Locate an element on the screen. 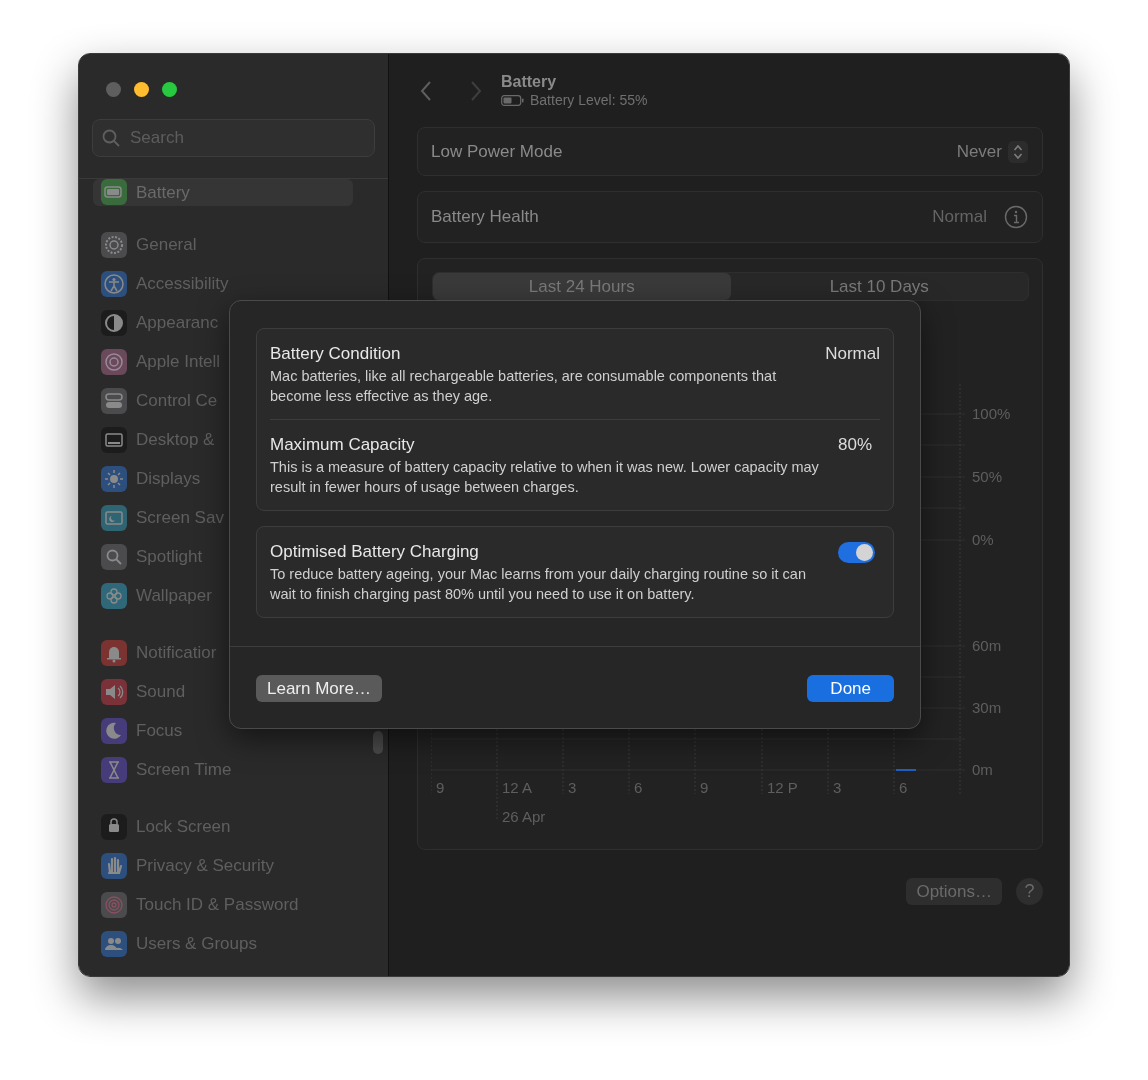 The width and height of the screenshot is (1148, 1080). health-value: Normal is located at coordinates (959, 217).